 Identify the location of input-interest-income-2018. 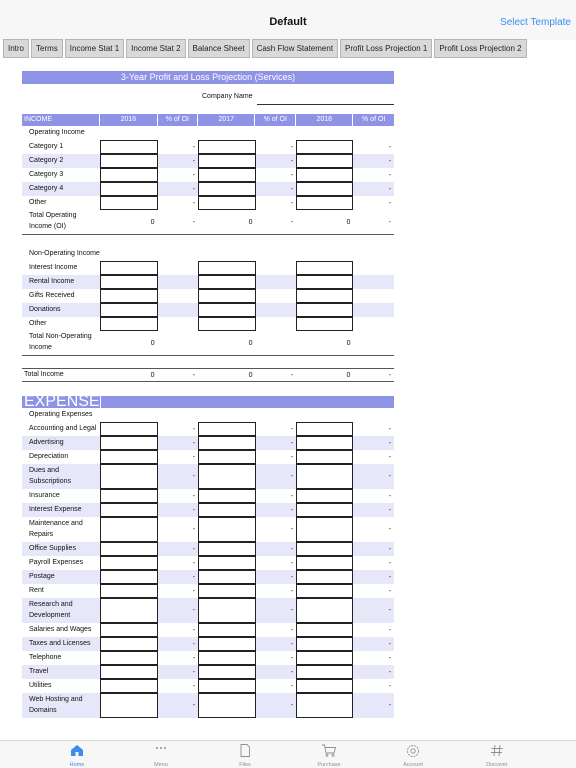
(325, 268).